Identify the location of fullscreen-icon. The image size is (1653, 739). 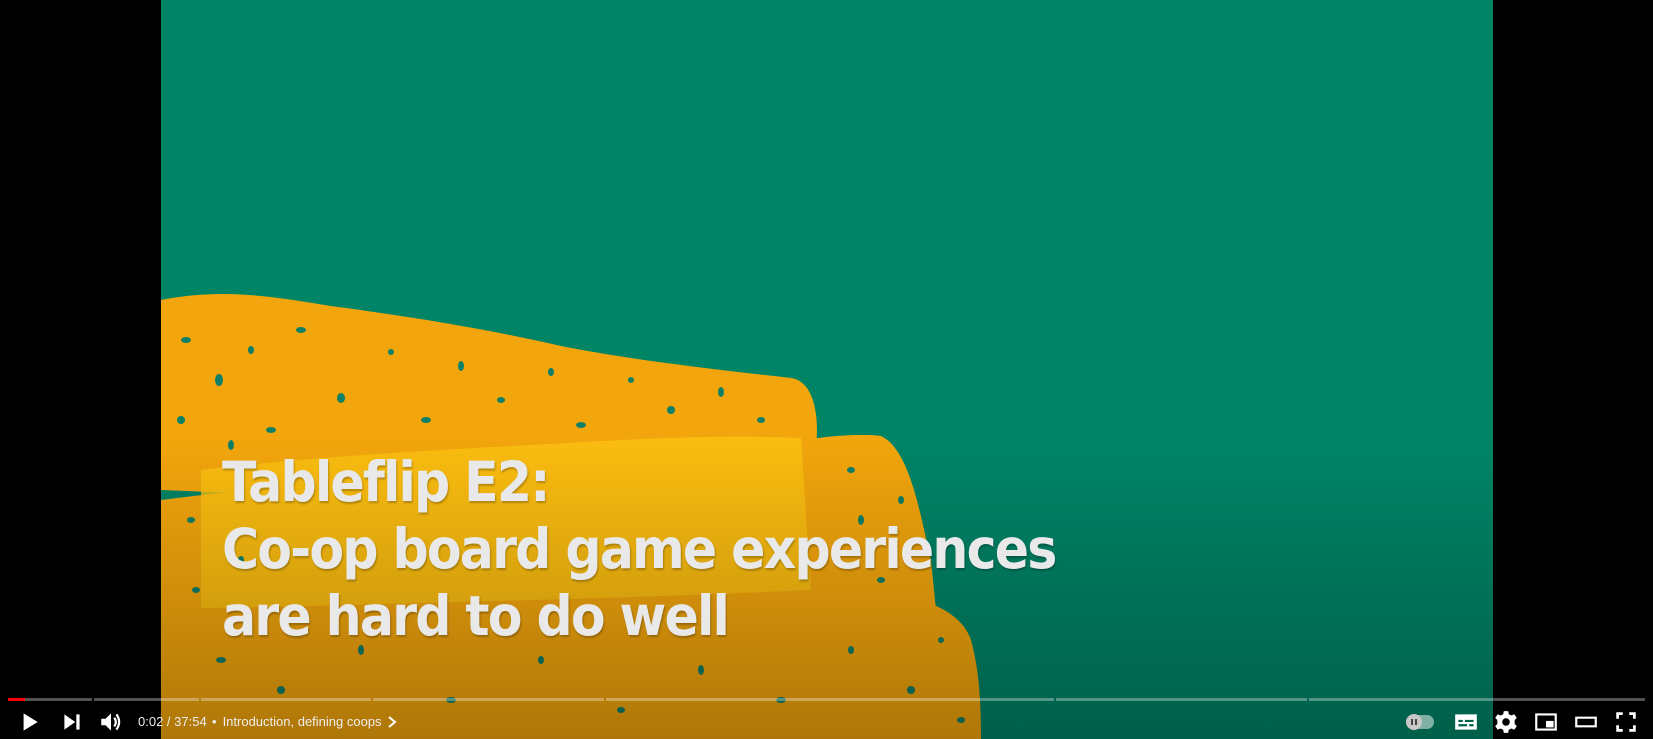
(1626, 722).